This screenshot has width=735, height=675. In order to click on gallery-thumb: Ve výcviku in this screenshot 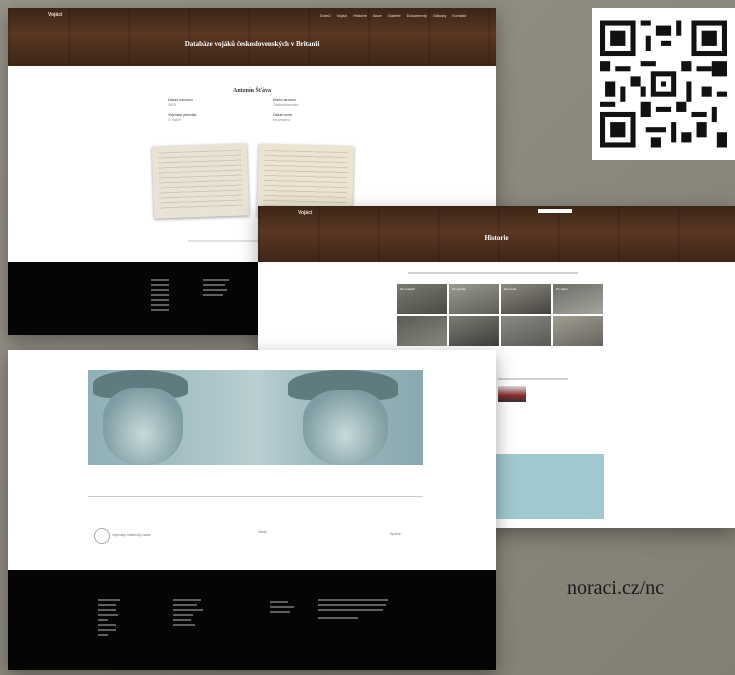, I will do `click(474, 299)`.